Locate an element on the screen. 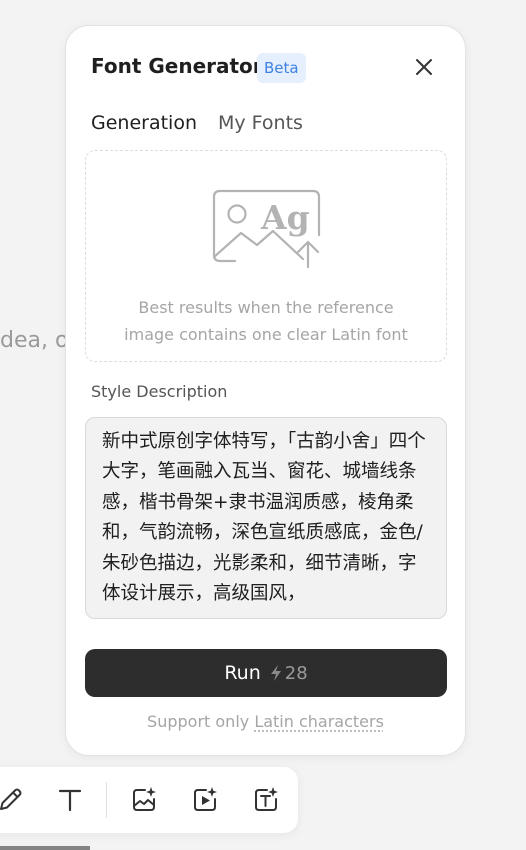  toolbar-divider is located at coordinates (106, 800).